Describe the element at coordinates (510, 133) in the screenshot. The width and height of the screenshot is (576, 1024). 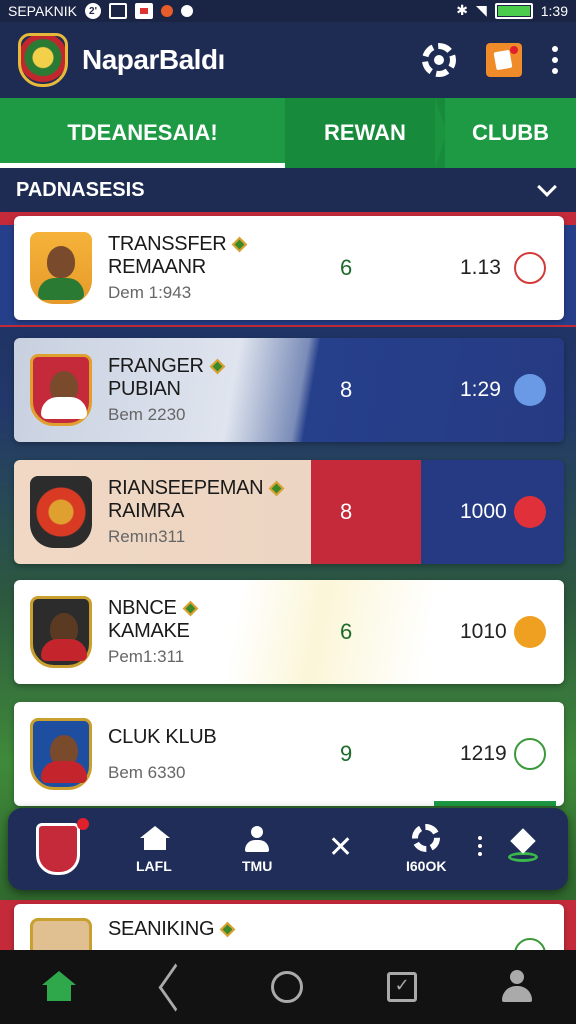
I see `tab-club: CLUBB` at that location.